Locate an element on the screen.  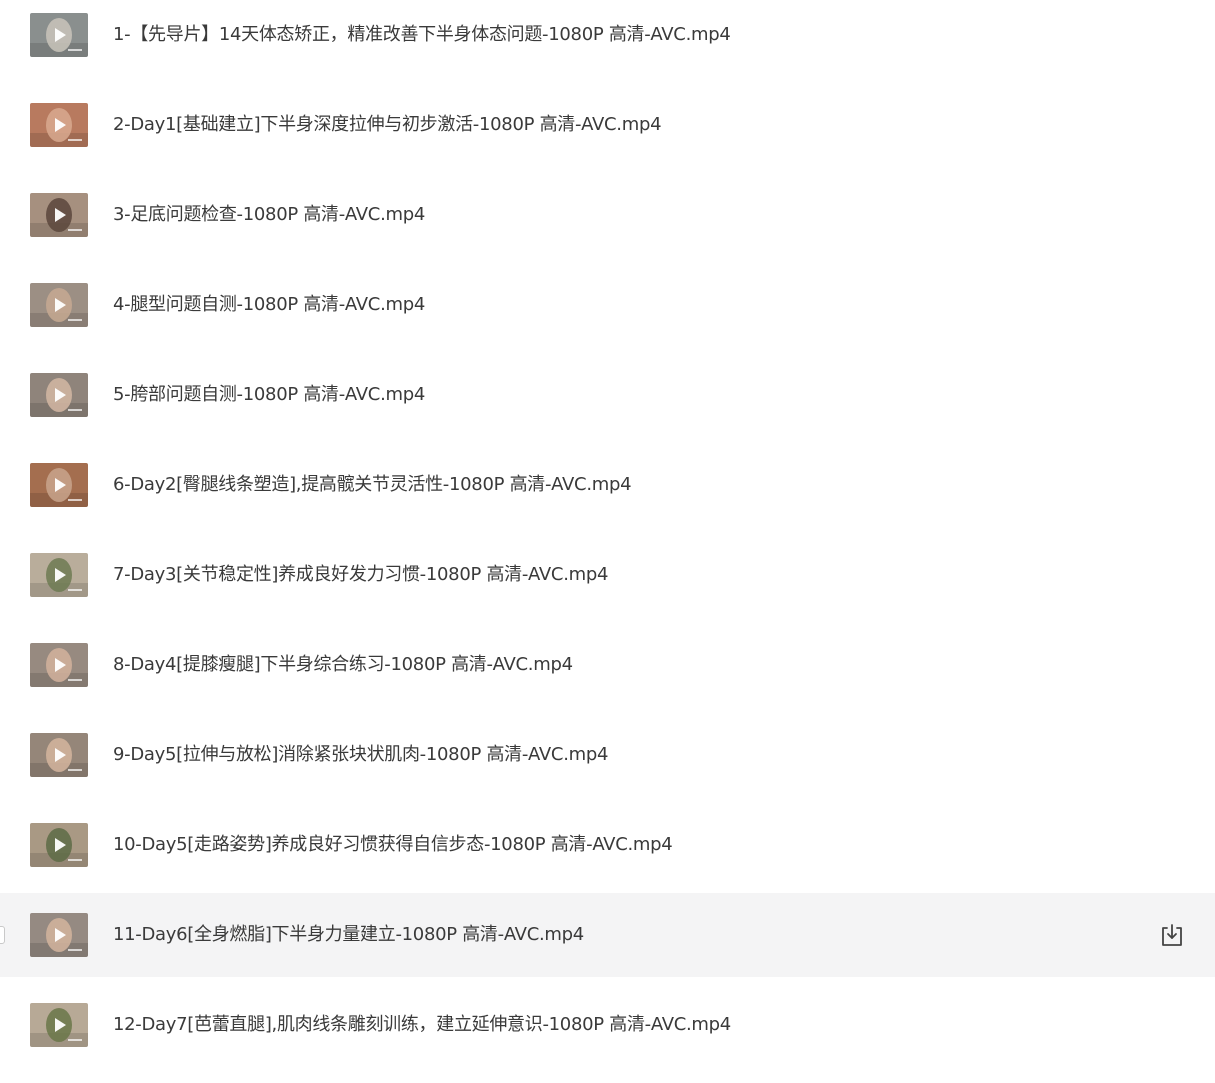
download-button is located at coordinates (1172, 935).